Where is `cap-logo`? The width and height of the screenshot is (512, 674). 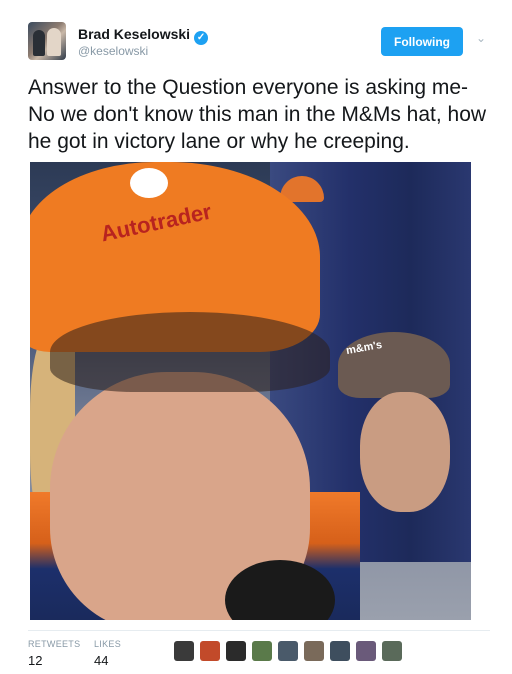
cap-logo is located at coordinates (149, 183).